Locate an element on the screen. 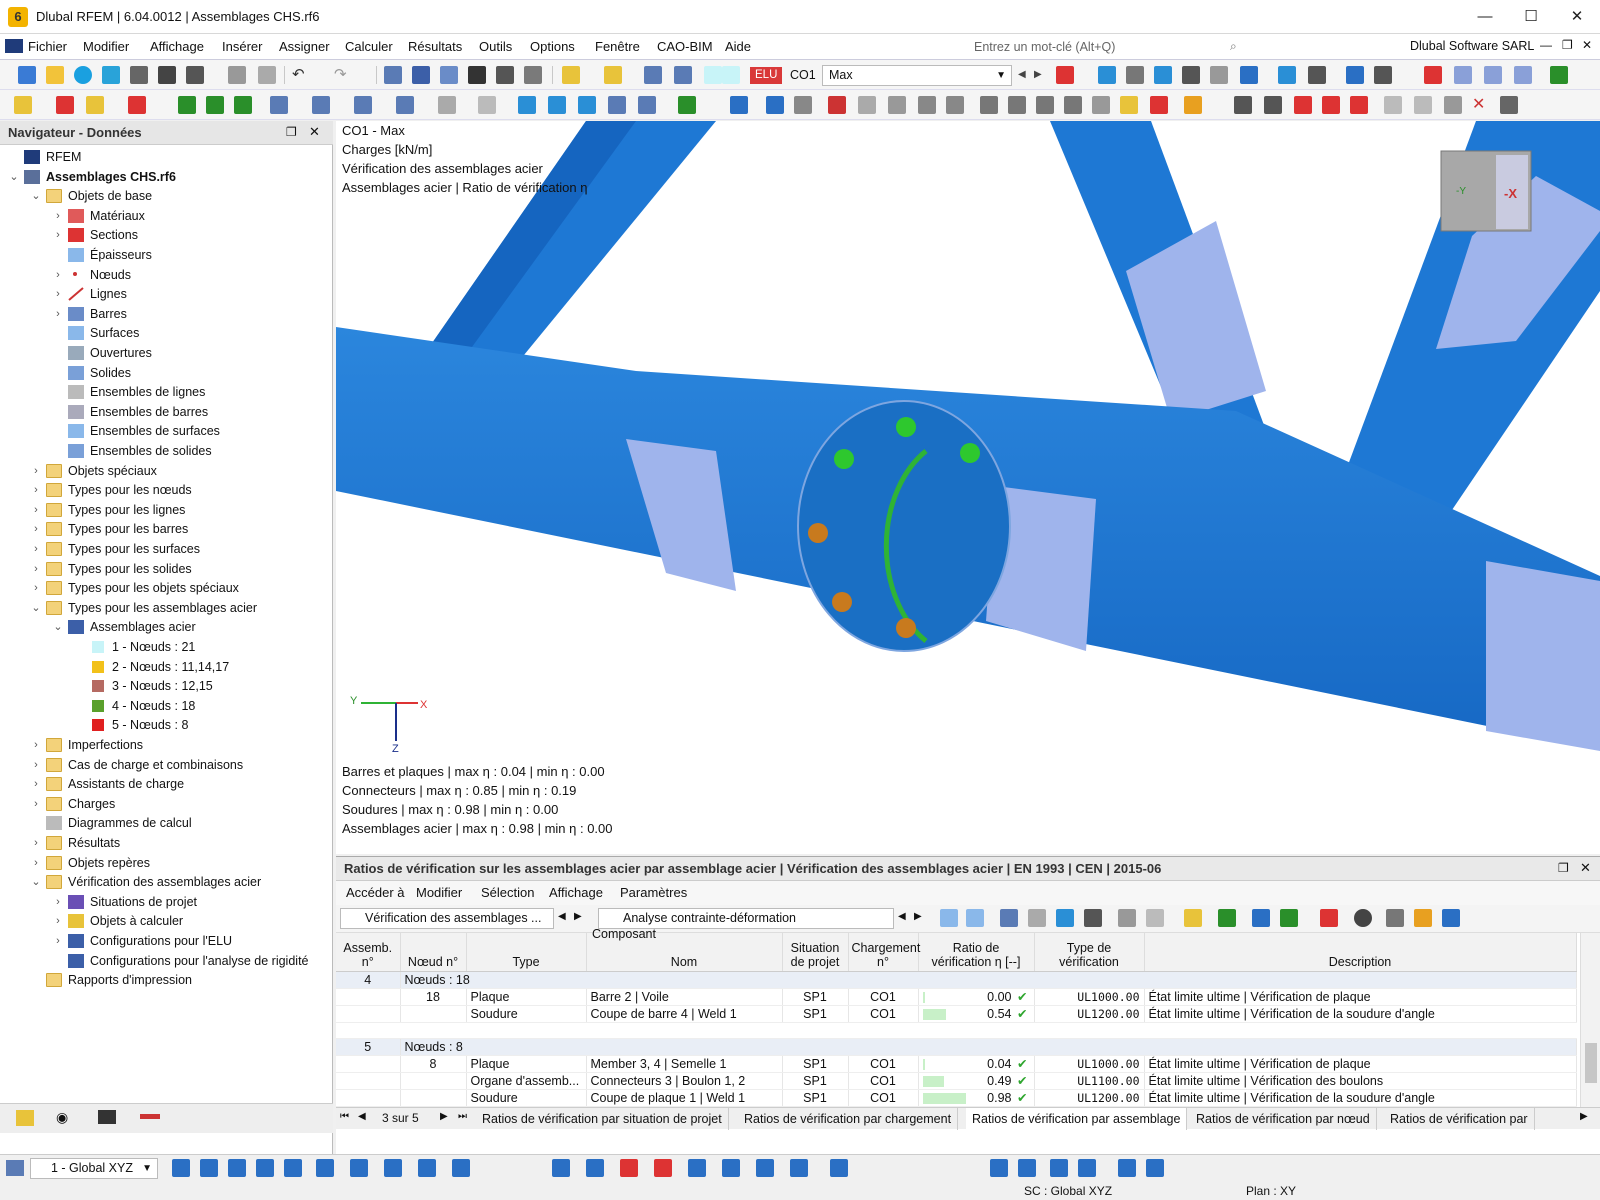 This screenshot has width=1600, height=1200. nom-cell: Coupe de barre 4 | Weld 1 is located at coordinates (684, 1014).